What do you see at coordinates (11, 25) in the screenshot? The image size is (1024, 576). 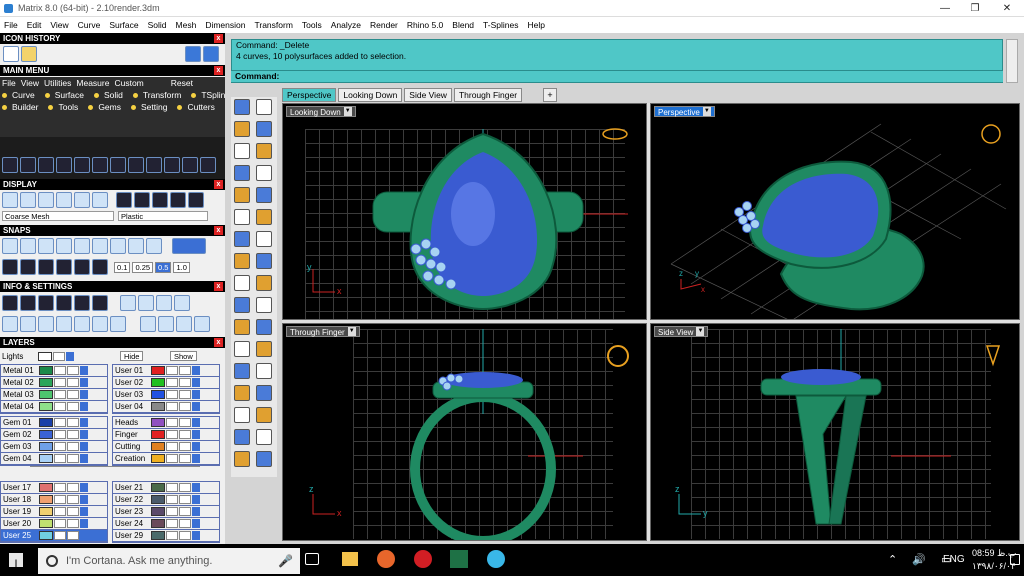 I see `menu-item: File` at bounding box center [11, 25].